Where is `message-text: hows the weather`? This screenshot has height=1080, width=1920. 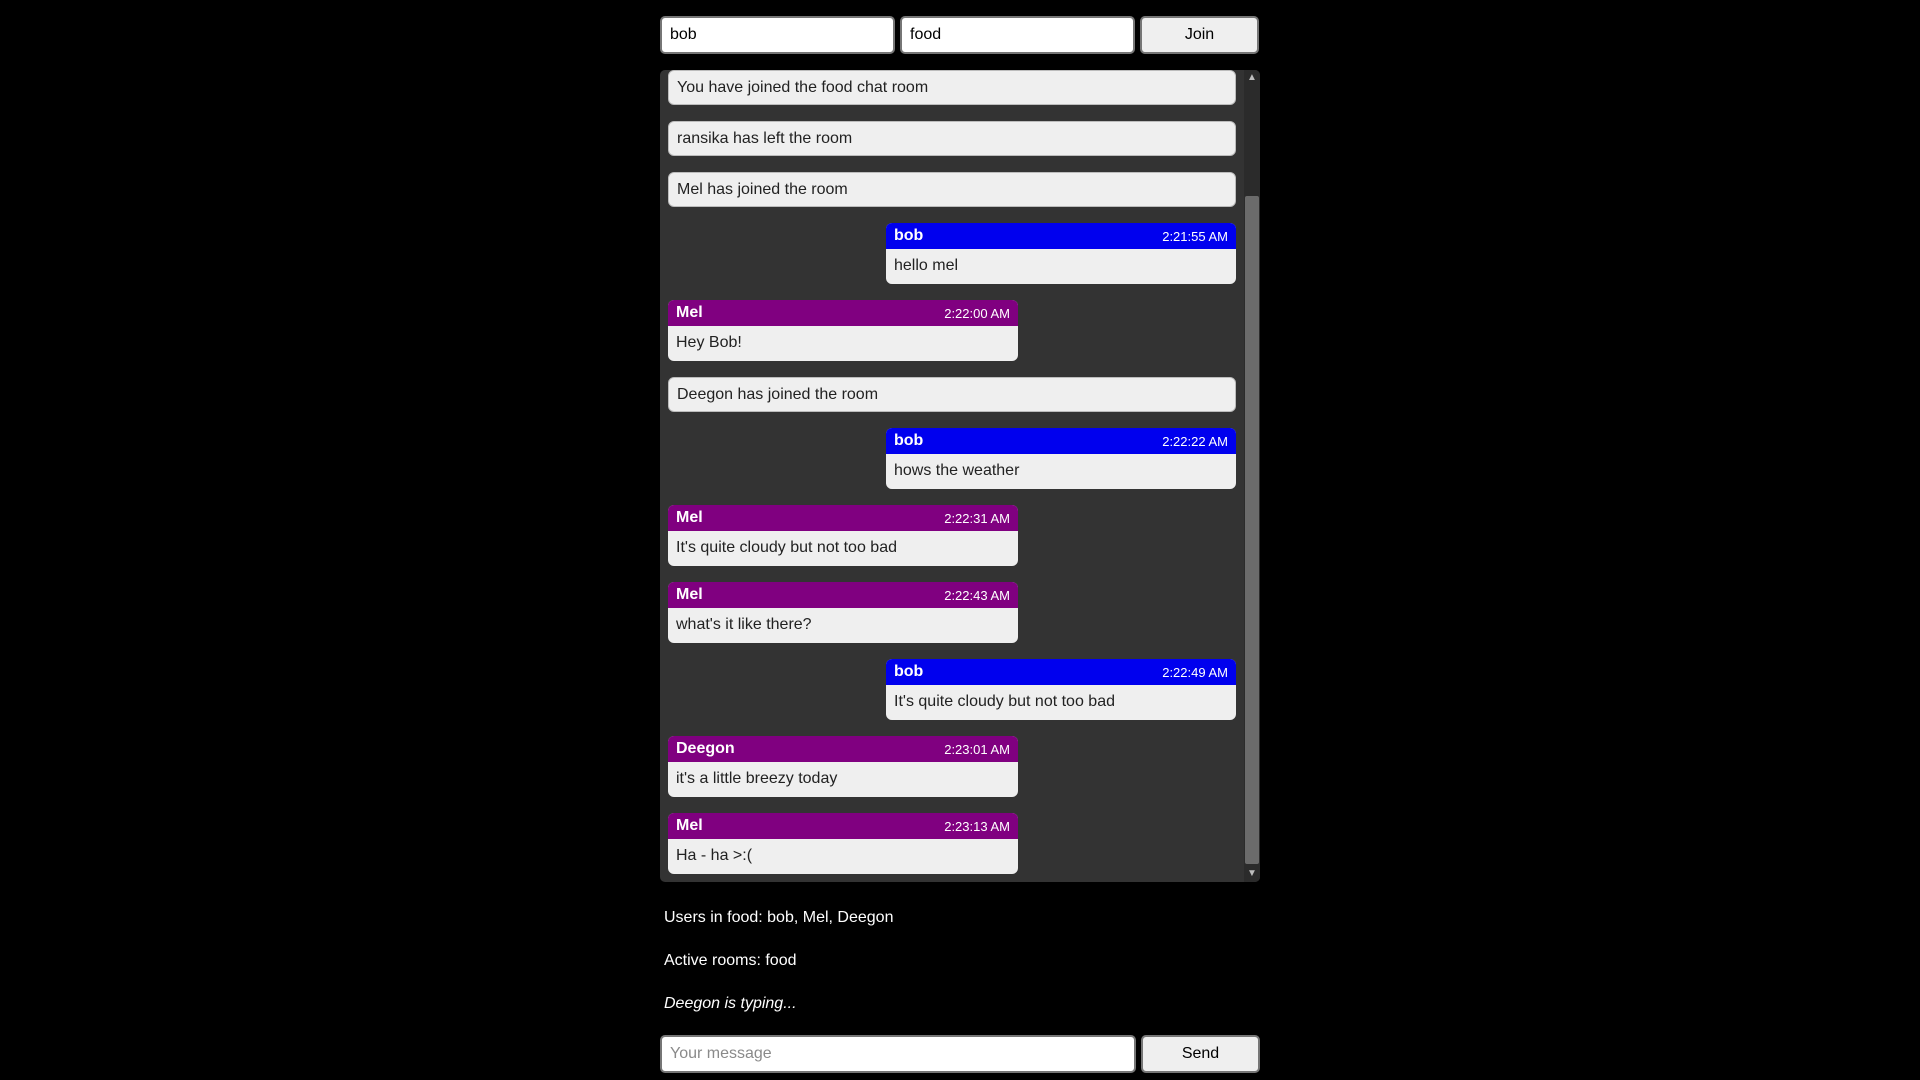 message-text: hows the weather is located at coordinates (957, 470).